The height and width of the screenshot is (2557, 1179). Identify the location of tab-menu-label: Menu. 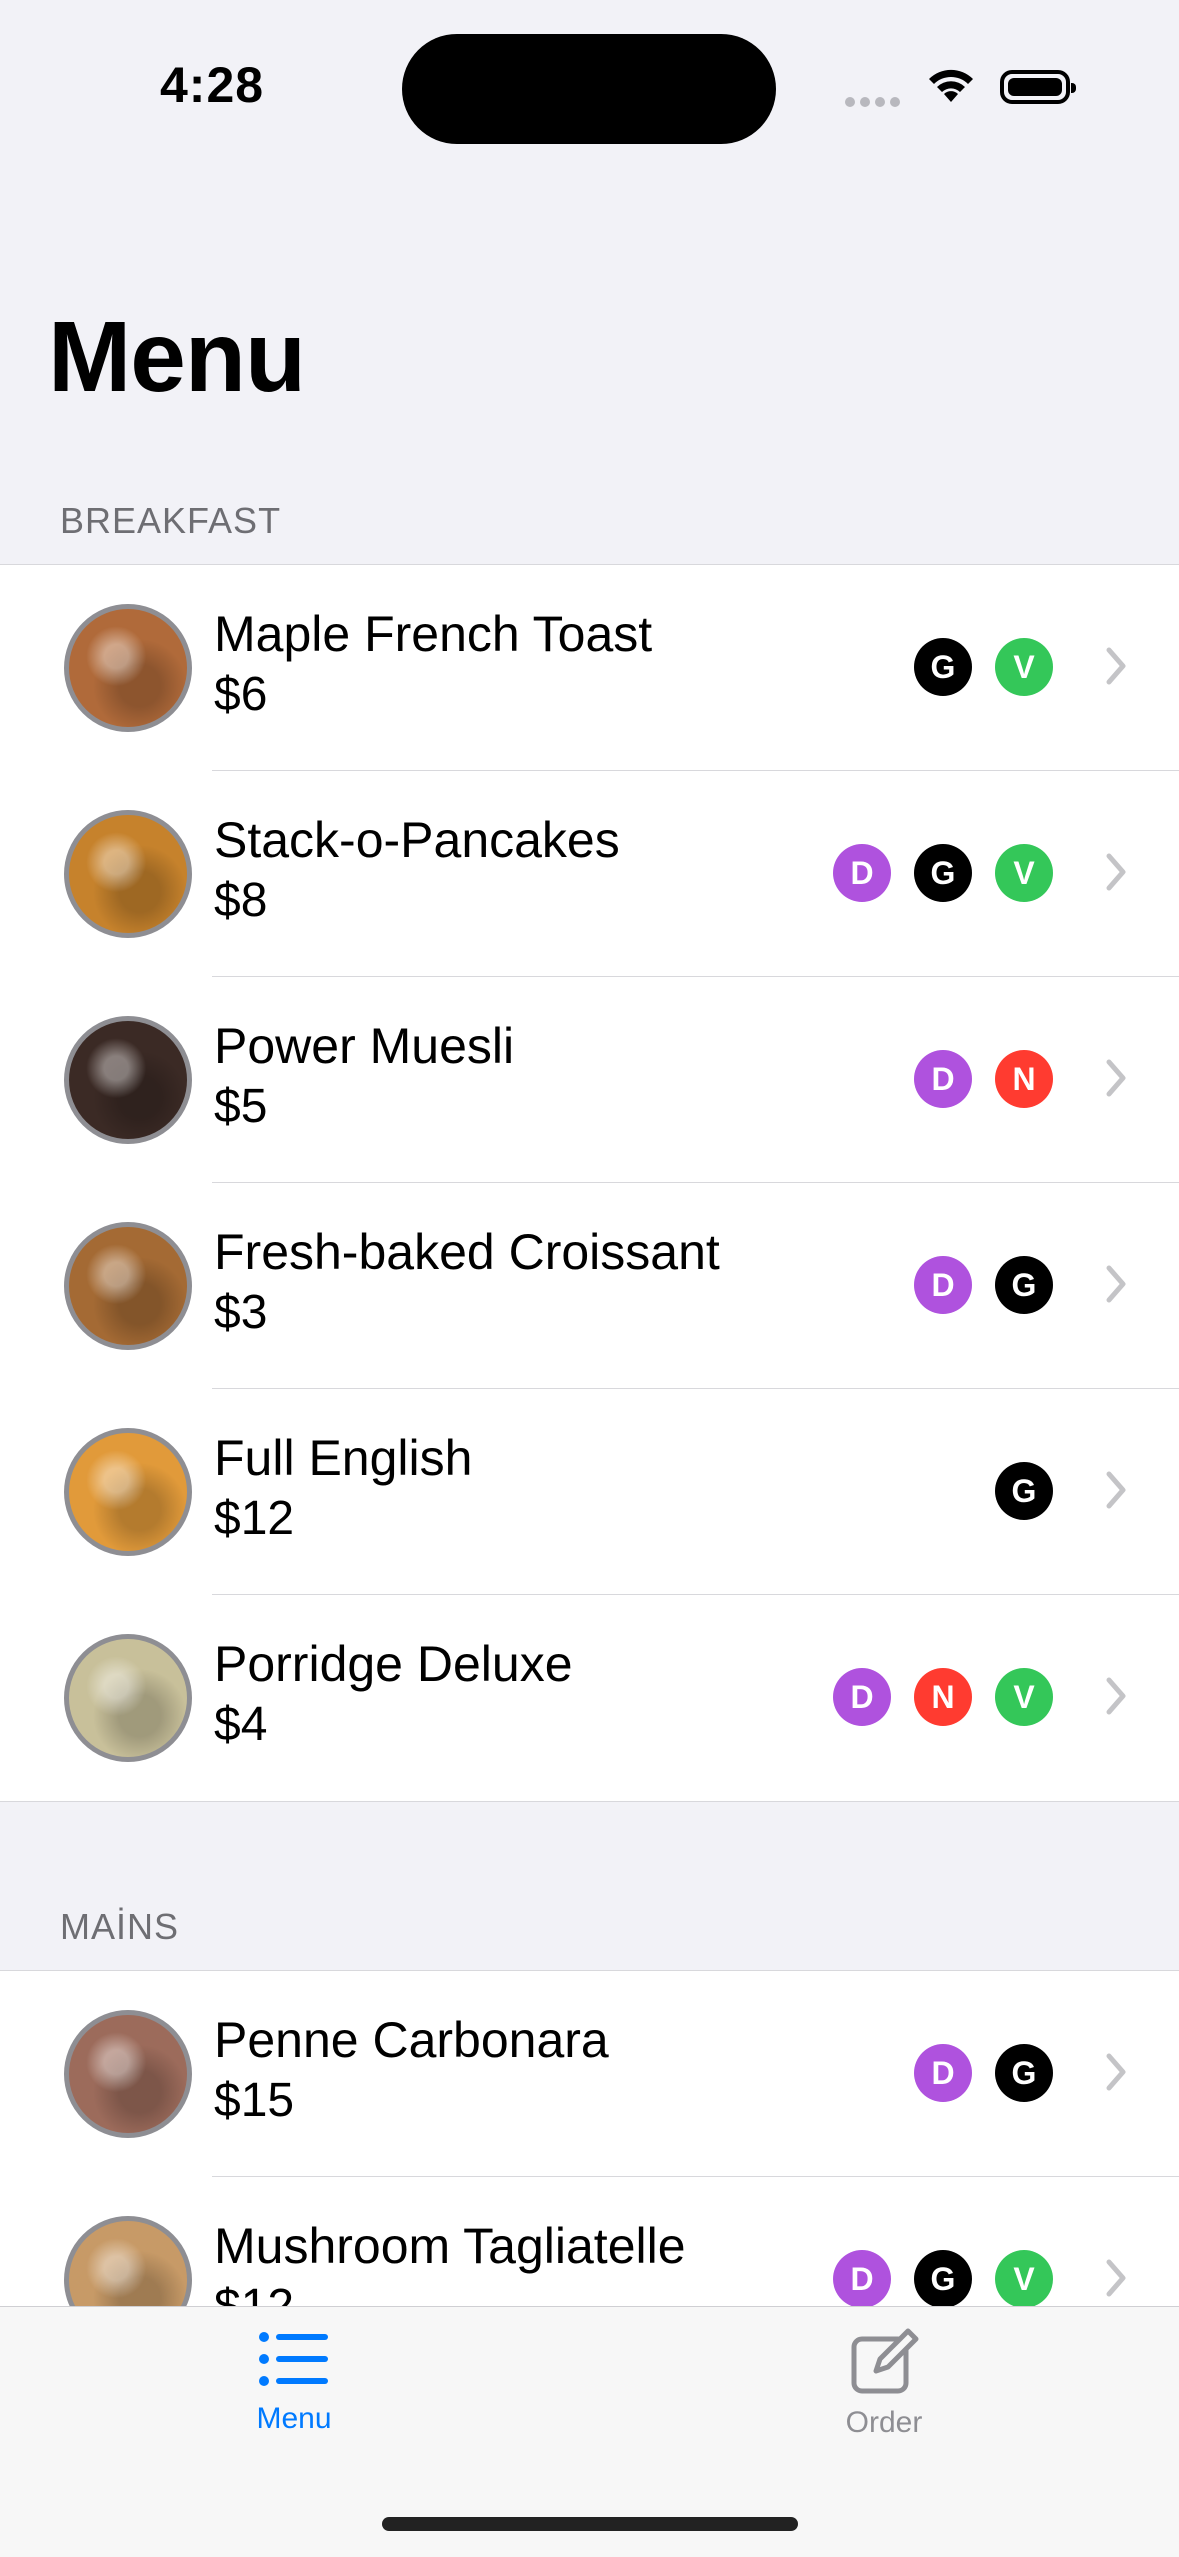
(294, 2418).